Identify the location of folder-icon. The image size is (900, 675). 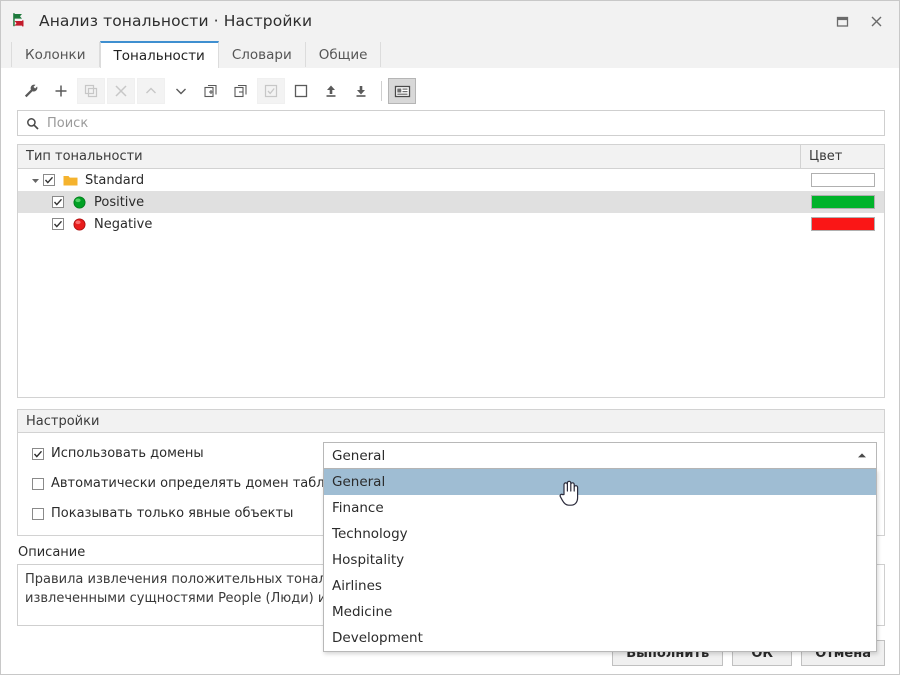
(70, 180).